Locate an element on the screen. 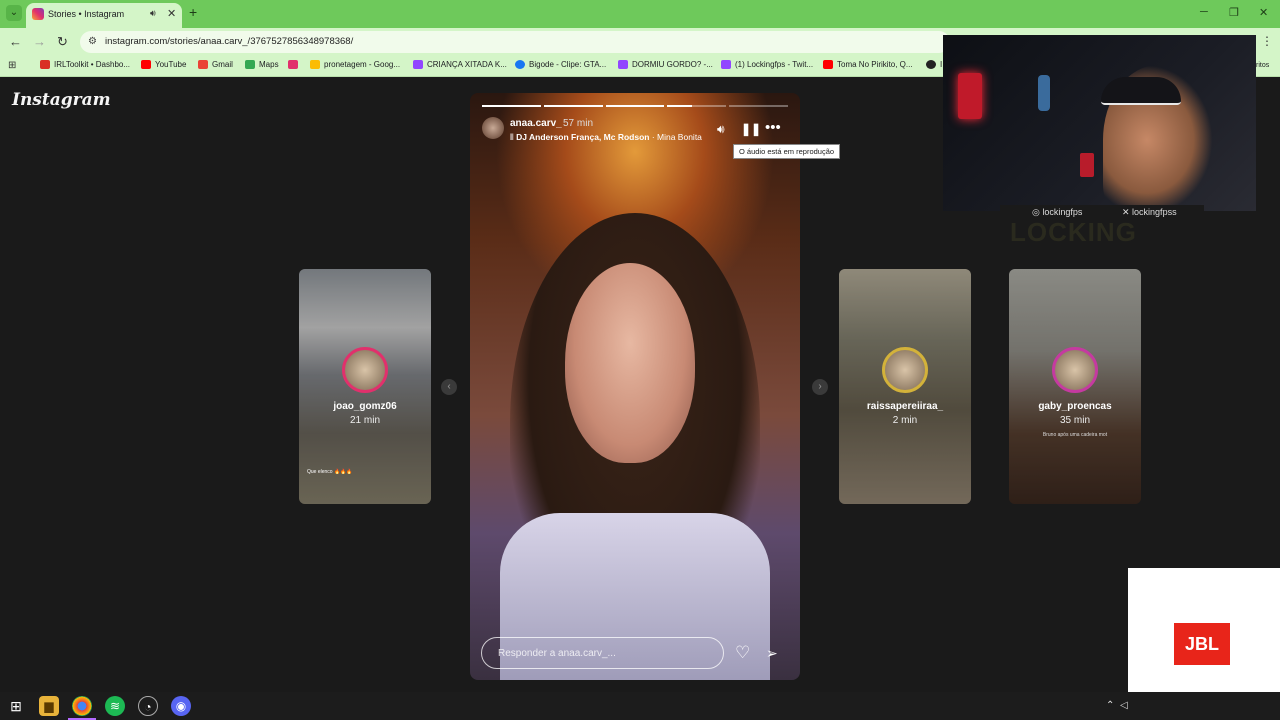 The height and width of the screenshot is (720, 1280). next-story-icon: › is located at coordinates (820, 387).